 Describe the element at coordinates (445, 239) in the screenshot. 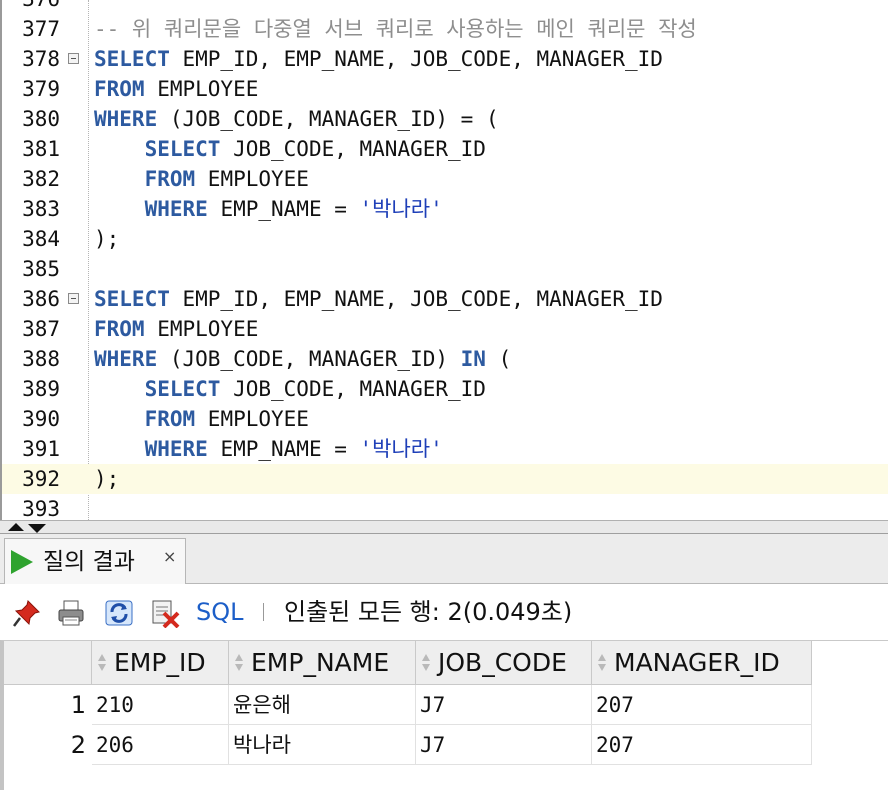

I see `code-line: 384);` at that location.